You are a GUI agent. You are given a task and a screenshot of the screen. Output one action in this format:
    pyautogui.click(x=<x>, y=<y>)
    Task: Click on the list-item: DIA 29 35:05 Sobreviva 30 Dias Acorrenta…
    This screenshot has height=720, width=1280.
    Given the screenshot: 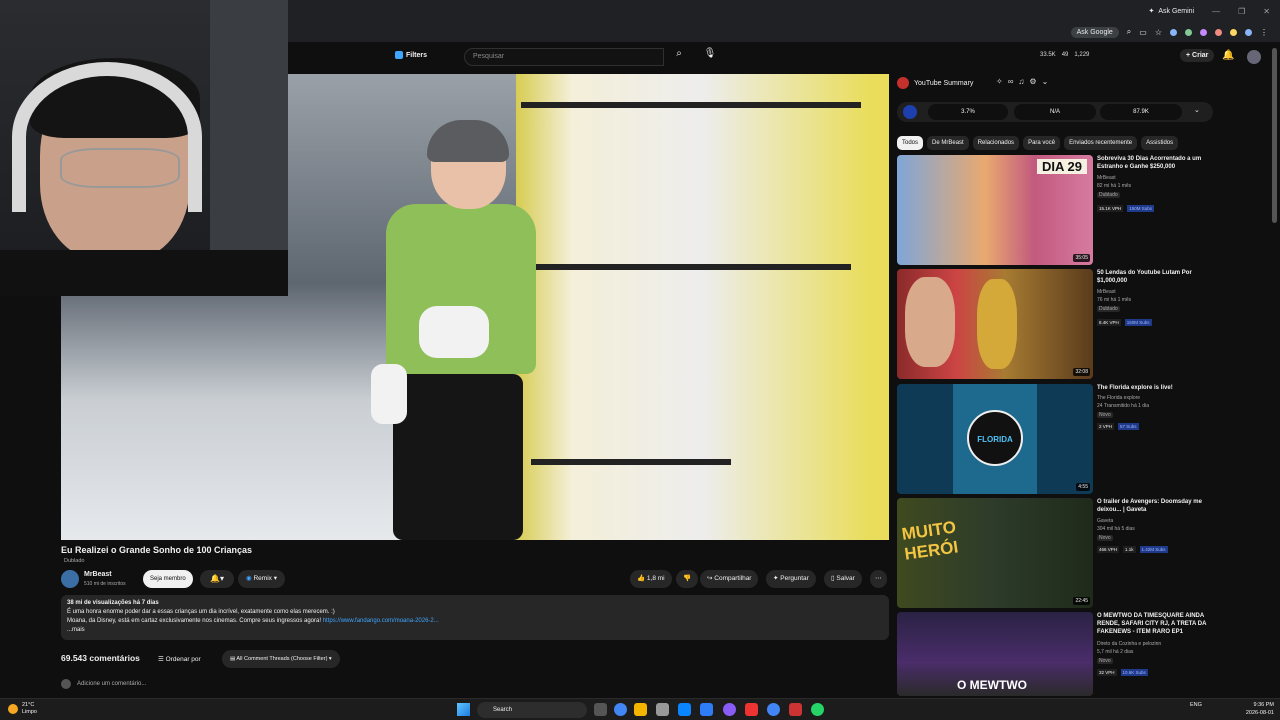 What is the action you would take?
    pyautogui.click(x=1057, y=210)
    